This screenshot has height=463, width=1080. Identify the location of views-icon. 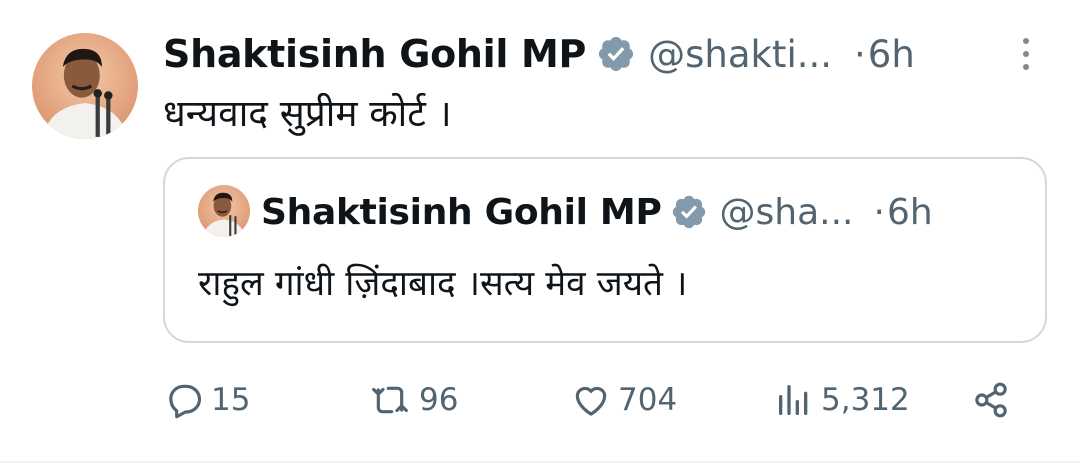
(794, 400).